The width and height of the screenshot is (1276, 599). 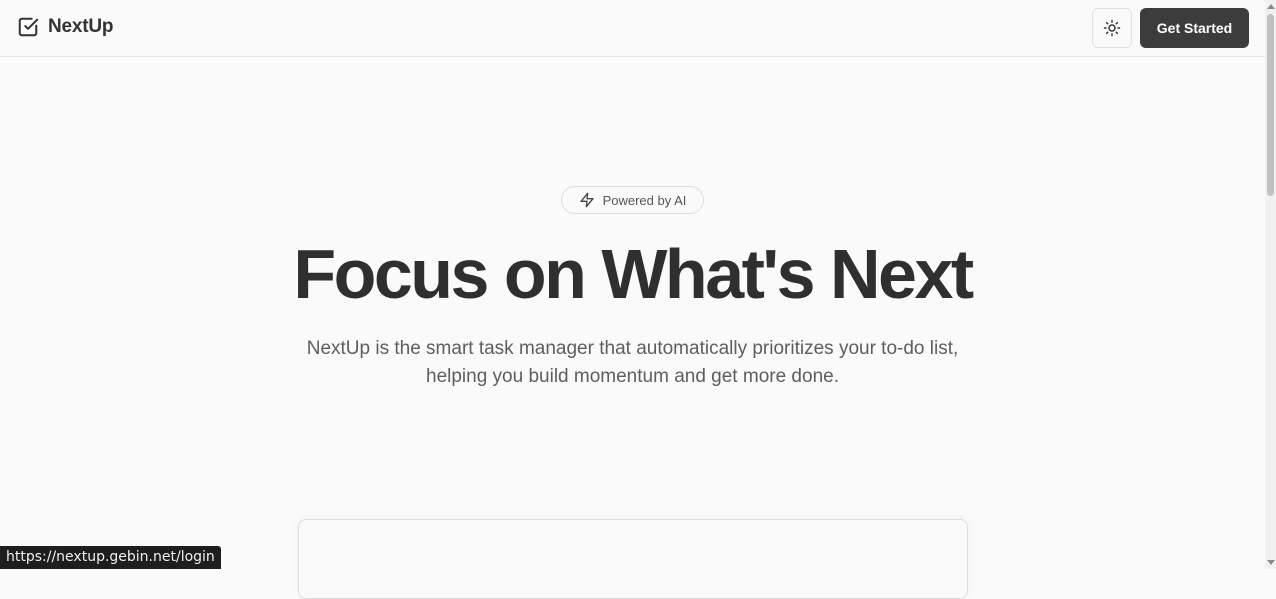 I want to click on sun-icon, so click(x=1112, y=28).